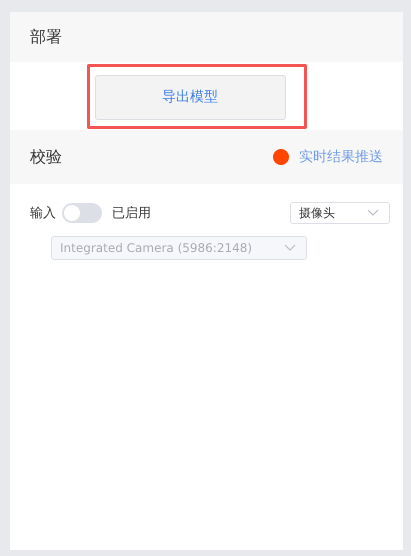  Describe the element at coordinates (341, 157) in the screenshot. I see `live-push-link: 实时结果推送` at that location.